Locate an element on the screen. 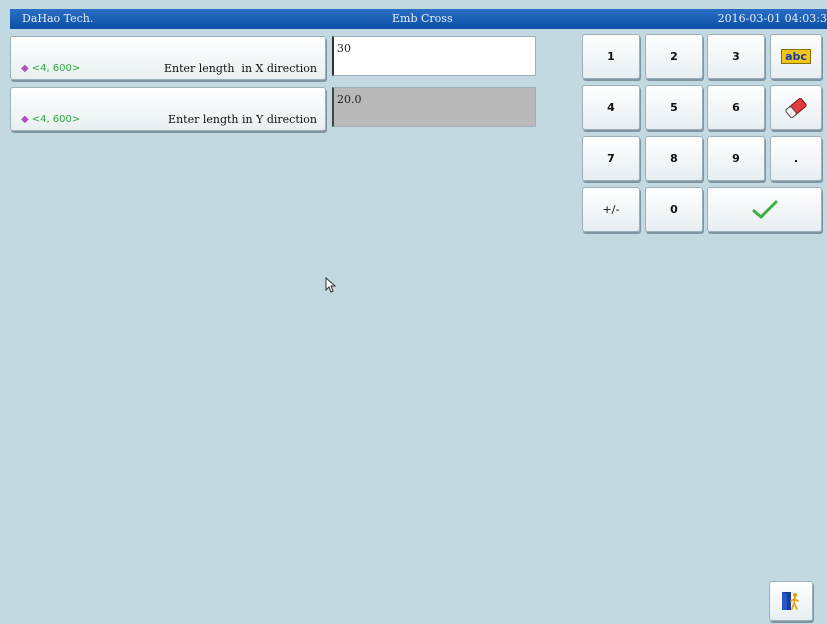 This screenshot has width=827, height=624. exit-door-icon is located at coordinates (790, 601).